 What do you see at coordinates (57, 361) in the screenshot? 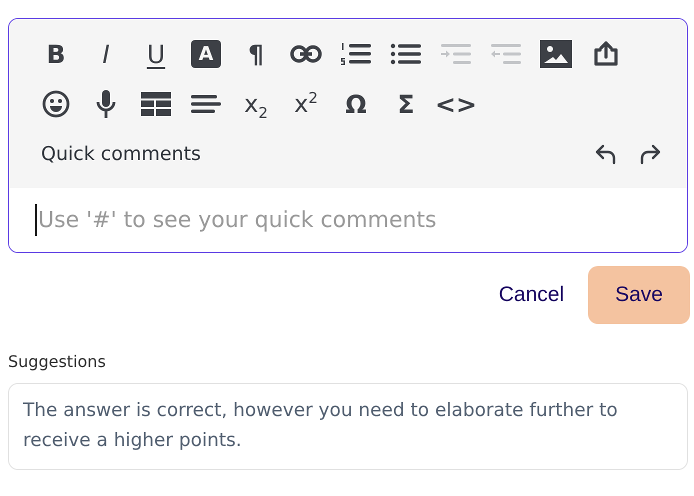
I see `suggestions-label: Suggestions` at bounding box center [57, 361].